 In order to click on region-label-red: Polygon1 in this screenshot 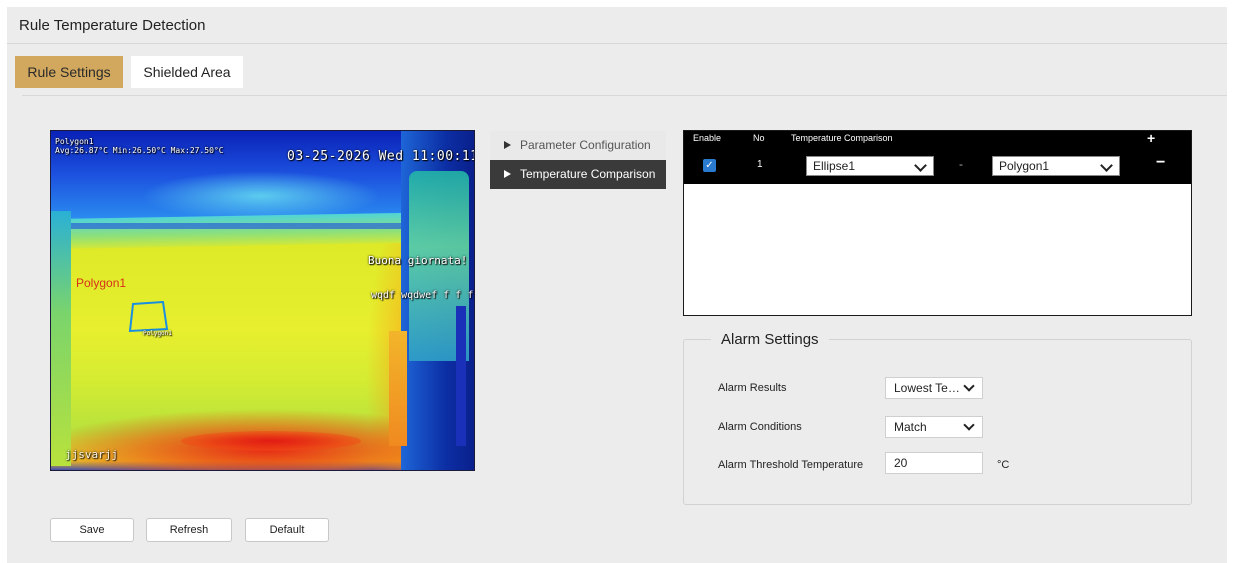, I will do `click(101, 283)`.